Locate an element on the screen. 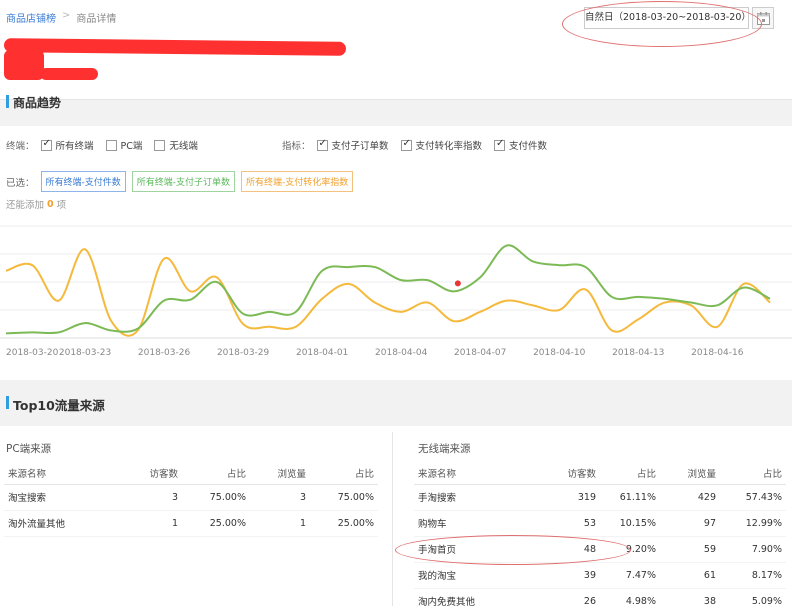  terminal-checkbox-label: 所有终端 is located at coordinates (74, 146).